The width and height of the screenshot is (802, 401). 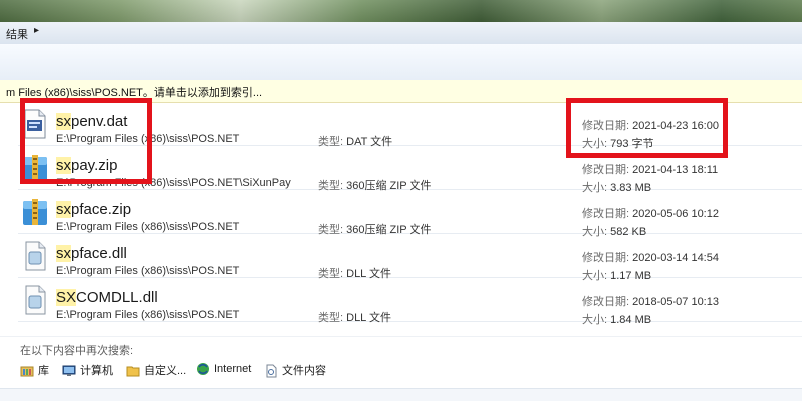 I want to click on file-type: 类型: DLL 文件, so click(x=354, y=318).